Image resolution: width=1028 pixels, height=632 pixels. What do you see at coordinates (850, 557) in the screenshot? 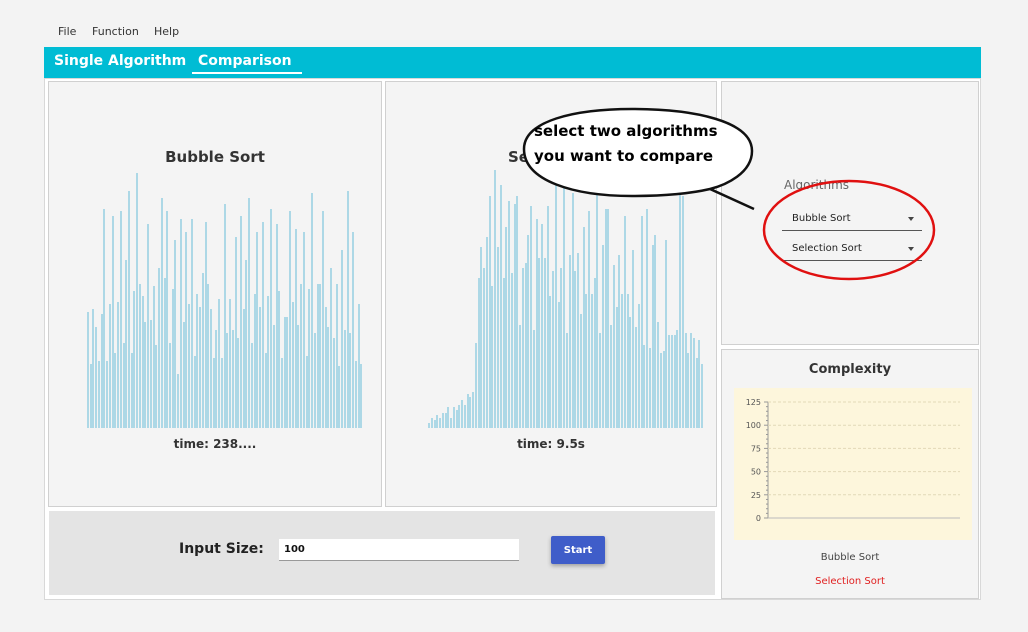
I see `legend-bubble-sort: Bubble Sort` at bounding box center [850, 557].